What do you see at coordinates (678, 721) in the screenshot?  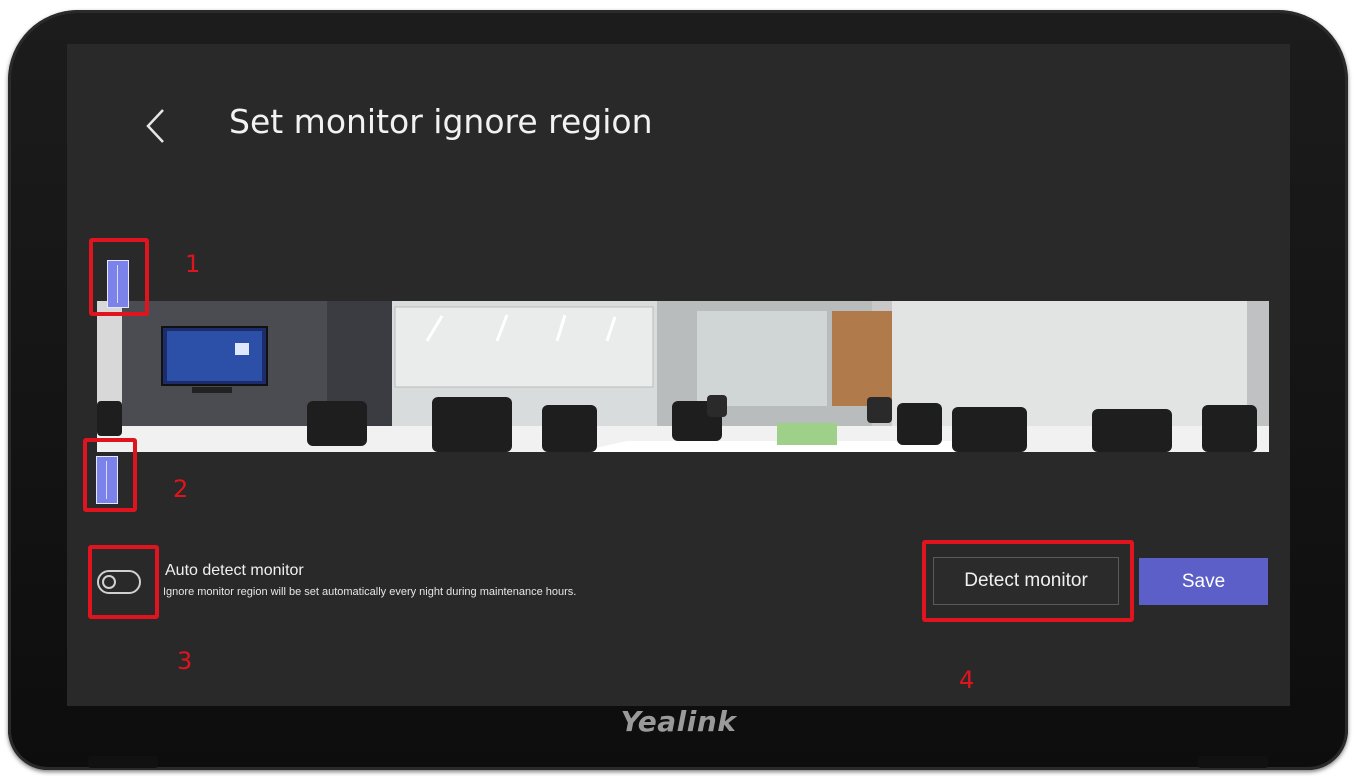 I see `brand-logo: Yealink` at bounding box center [678, 721].